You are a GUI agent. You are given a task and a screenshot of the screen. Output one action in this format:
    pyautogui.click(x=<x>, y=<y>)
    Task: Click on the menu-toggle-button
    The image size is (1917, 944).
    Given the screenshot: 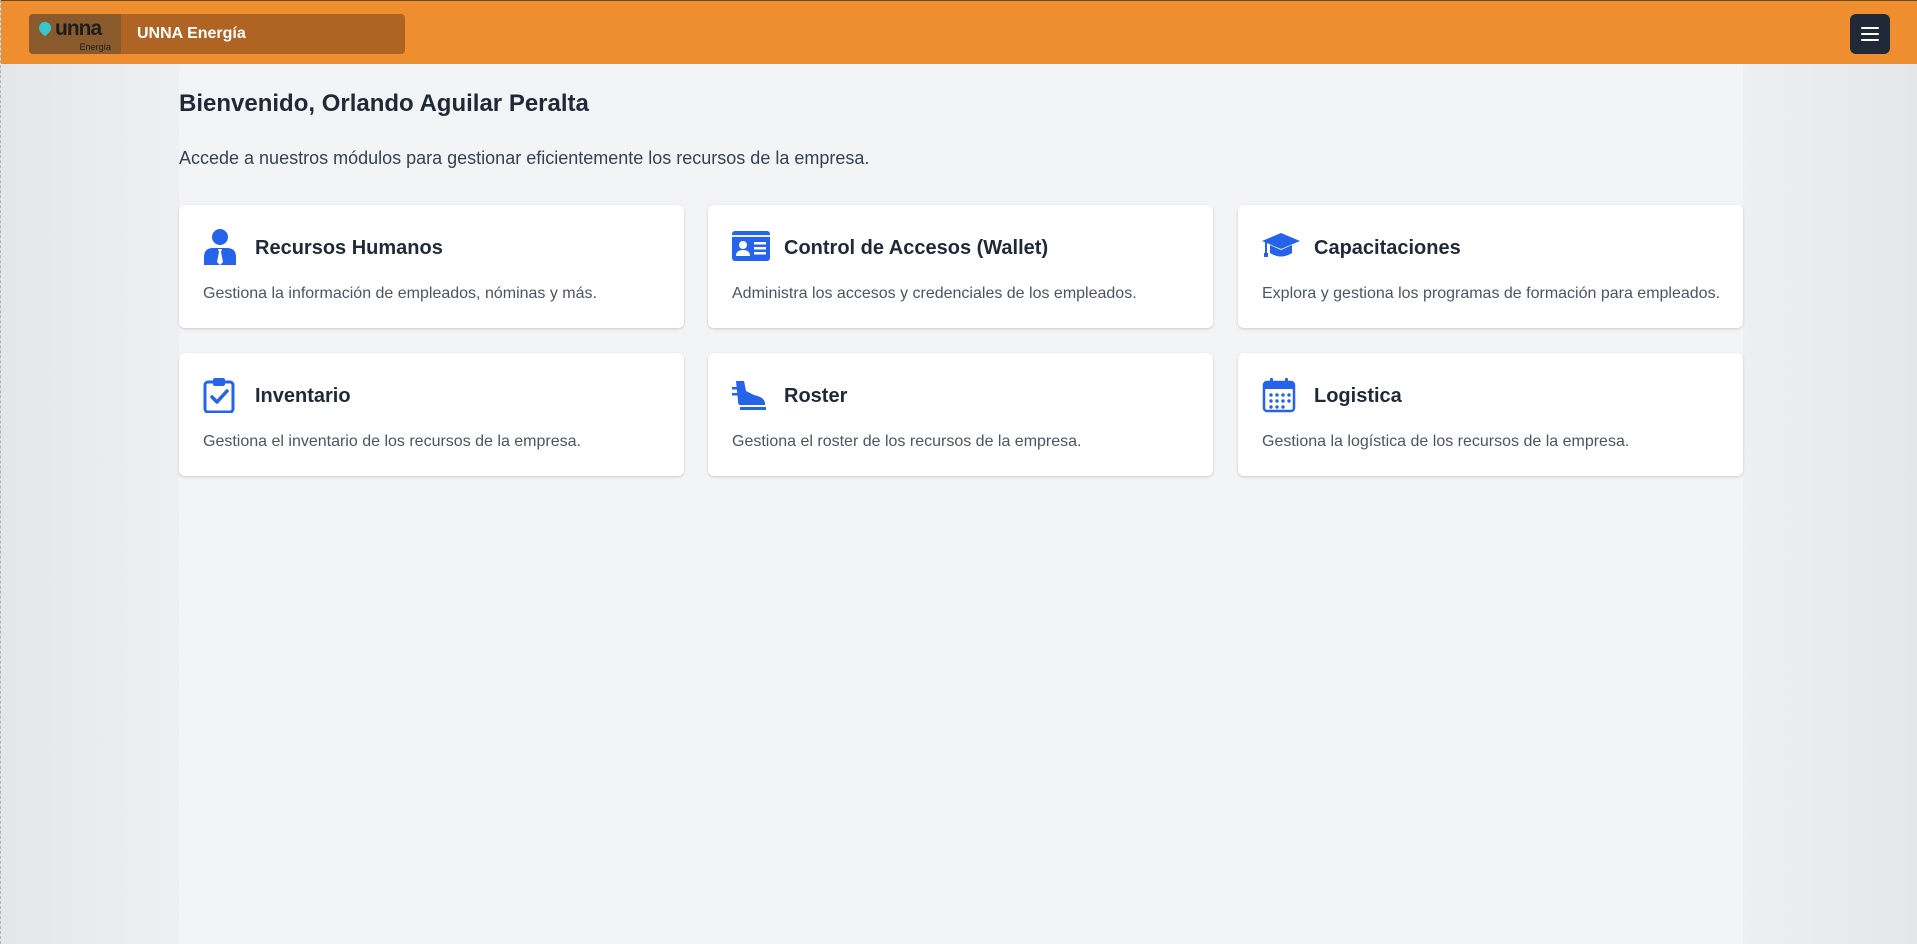 What is the action you would take?
    pyautogui.click(x=1870, y=34)
    